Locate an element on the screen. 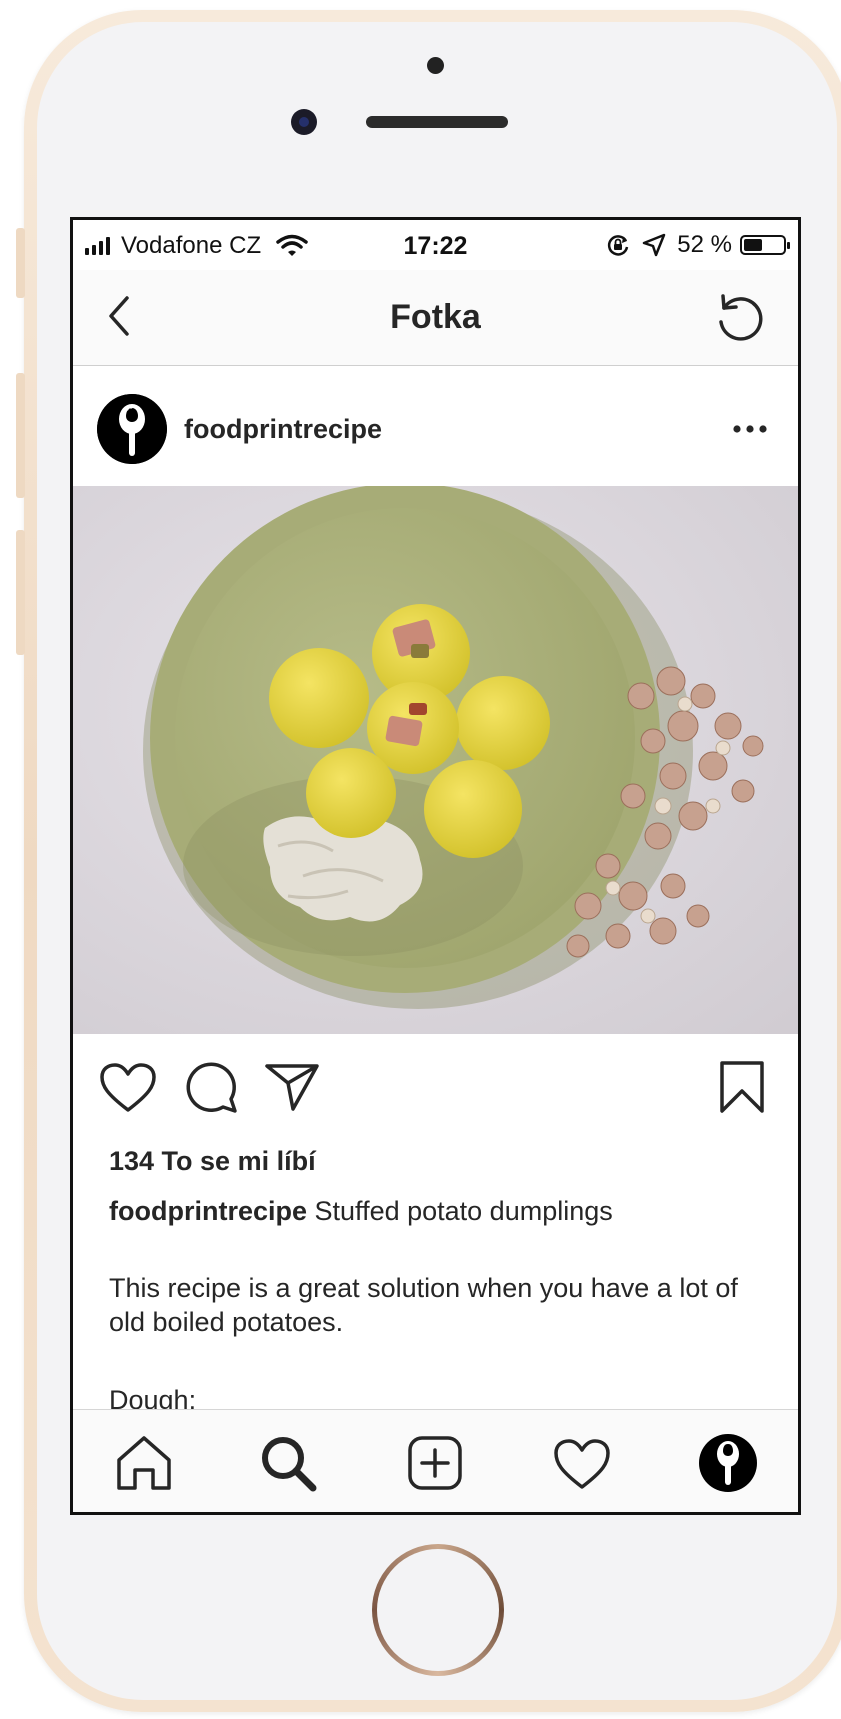 The image size is (841, 1719). heart-icon is located at coordinates (128, 1088).